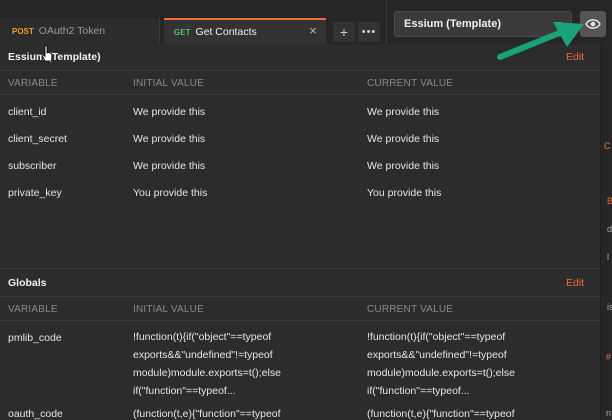 This screenshot has height=420, width=612. Describe the element at coordinates (27, 112) in the screenshot. I see `variable-name: client_id` at that location.